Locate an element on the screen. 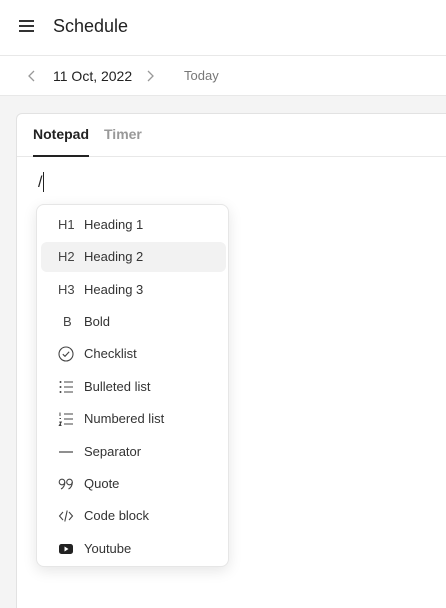 This screenshot has height=608, width=446. chevron-left-icon is located at coordinates (32, 76).